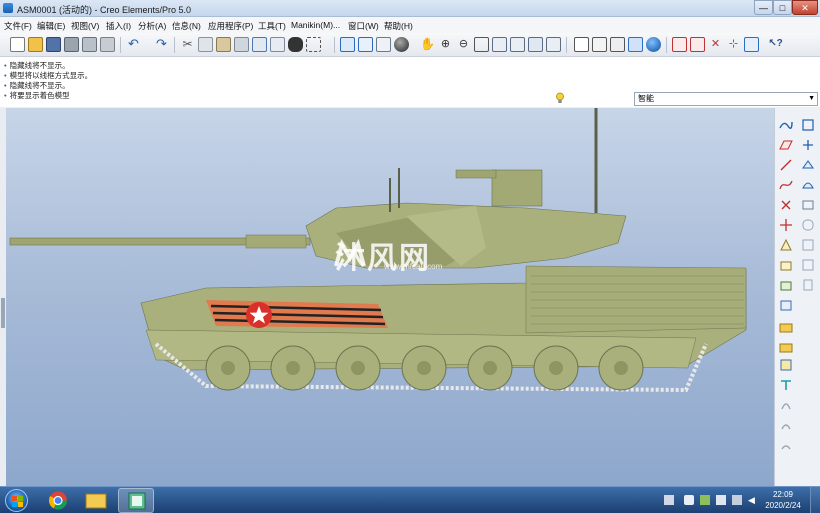 This screenshot has height=513, width=820. Describe the element at coordinates (152, 26) in the screenshot. I see `menu-analysis: 分析(A)` at that location.